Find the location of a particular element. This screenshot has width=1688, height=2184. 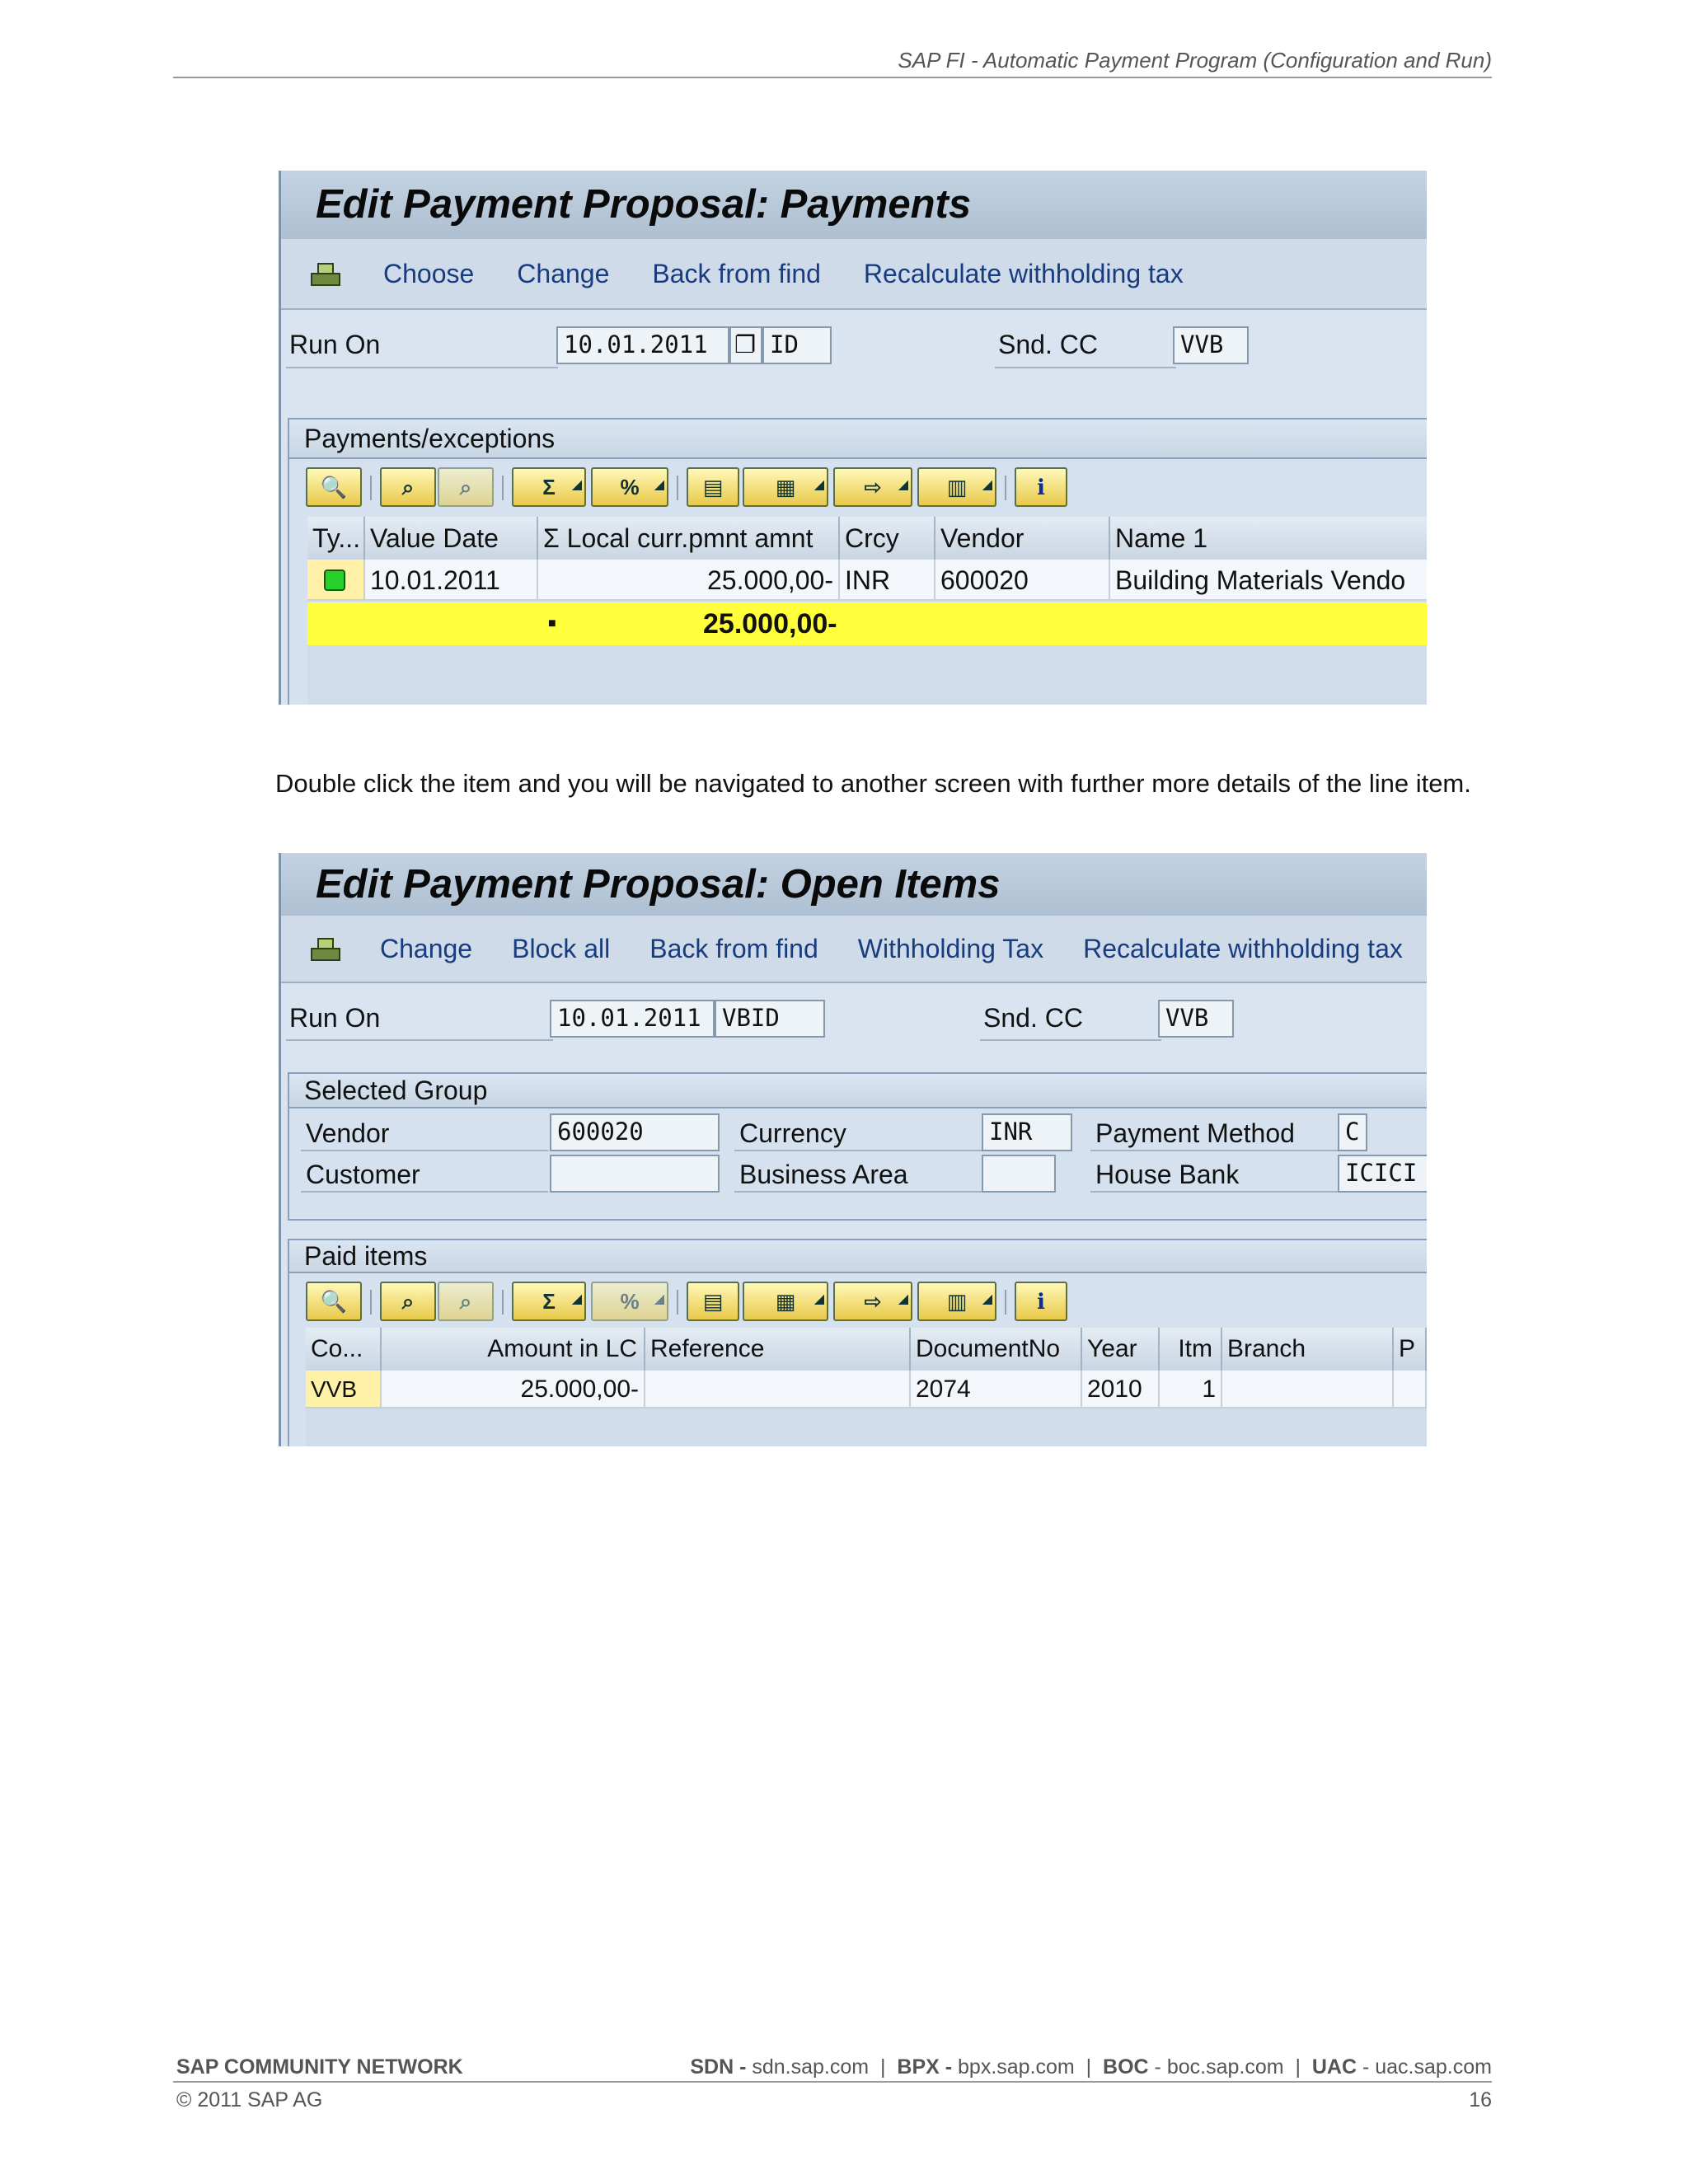

choose-button: Choose is located at coordinates (429, 274).